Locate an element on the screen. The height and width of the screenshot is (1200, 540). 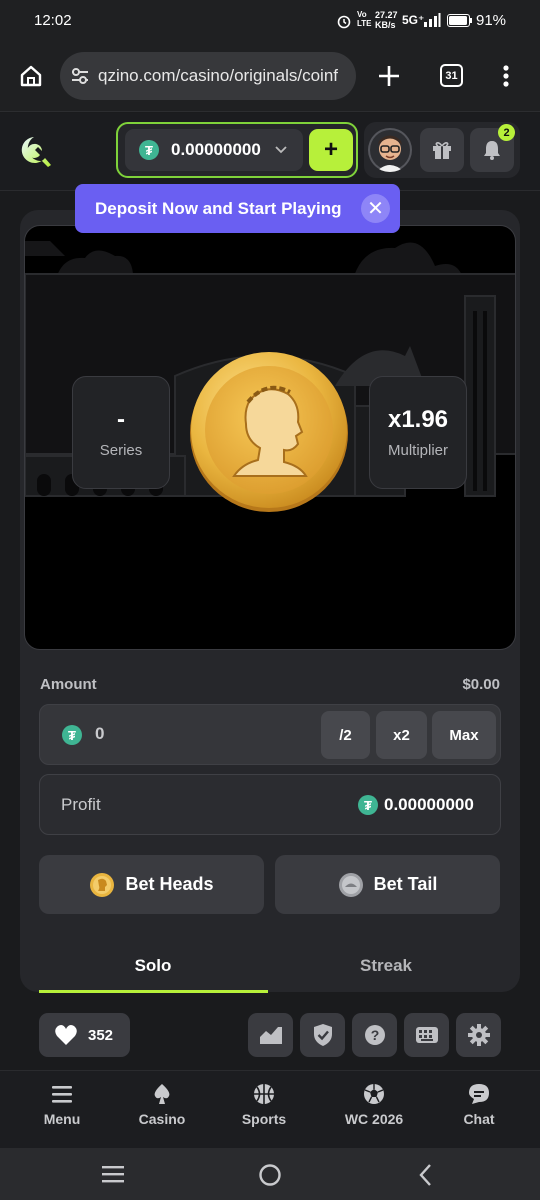
stats-button is located at coordinates (270, 1035).